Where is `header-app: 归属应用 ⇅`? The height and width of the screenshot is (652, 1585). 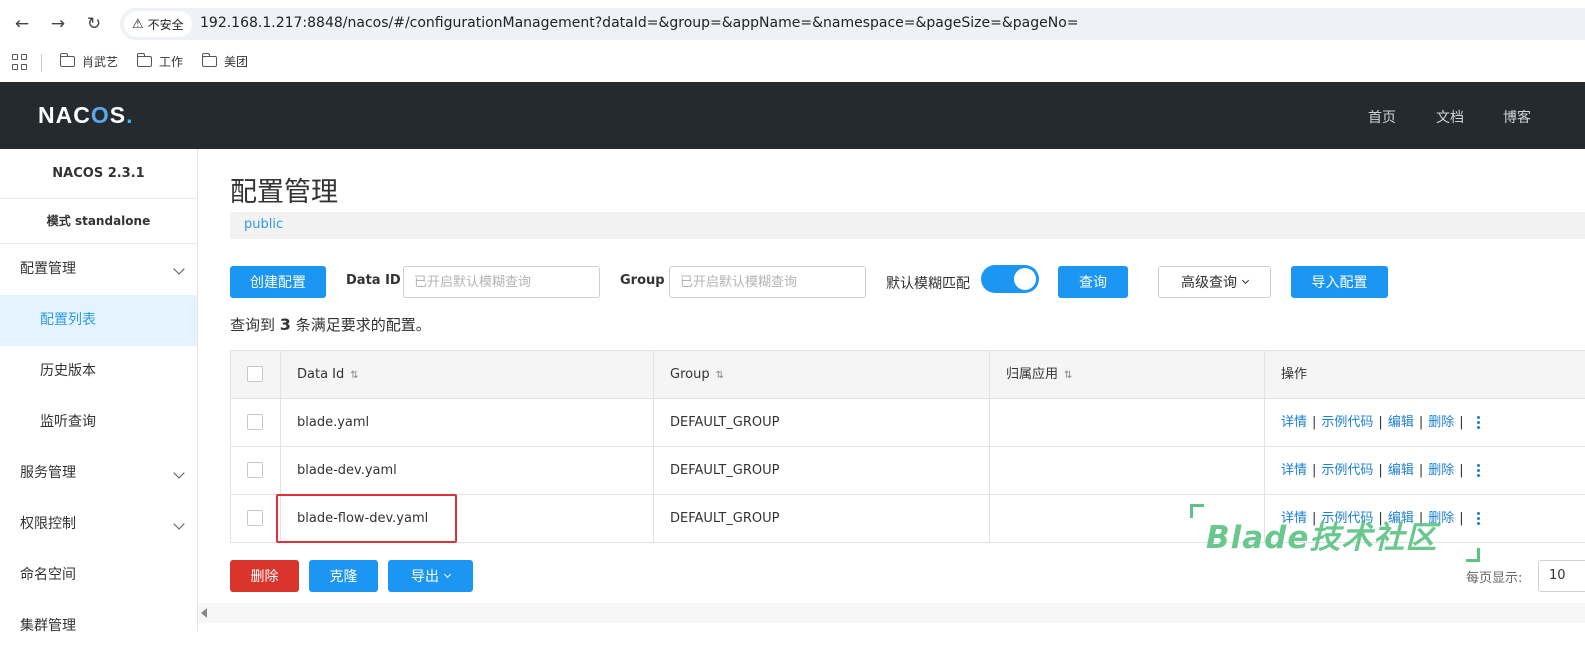 header-app: 归属应用 ⇅ is located at coordinates (1127, 374).